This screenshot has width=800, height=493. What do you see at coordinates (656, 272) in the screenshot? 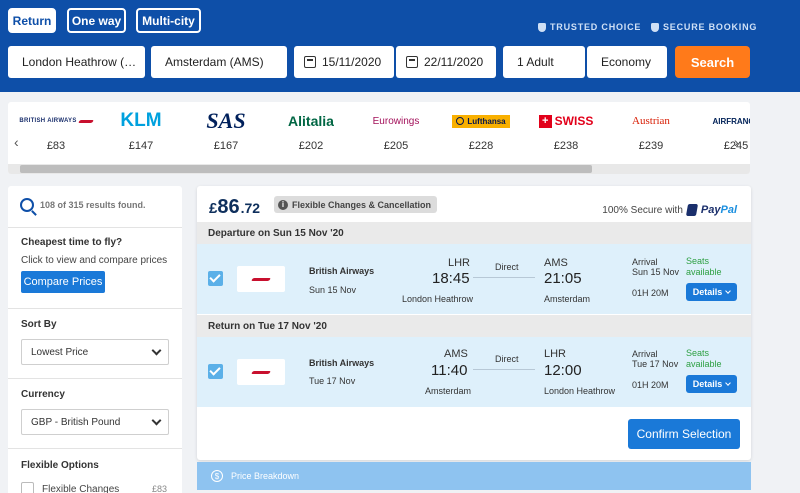
I see `arrival-date: Sun 15 Nov` at bounding box center [656, 272].